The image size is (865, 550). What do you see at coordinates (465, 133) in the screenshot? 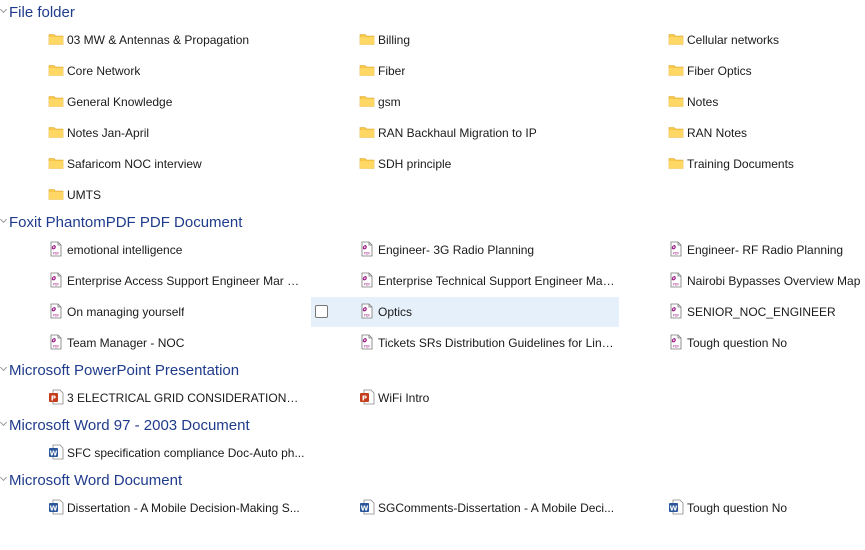
I see `file-item: RAN Backhaul Migration to IP` at bounding box center [465, 133].